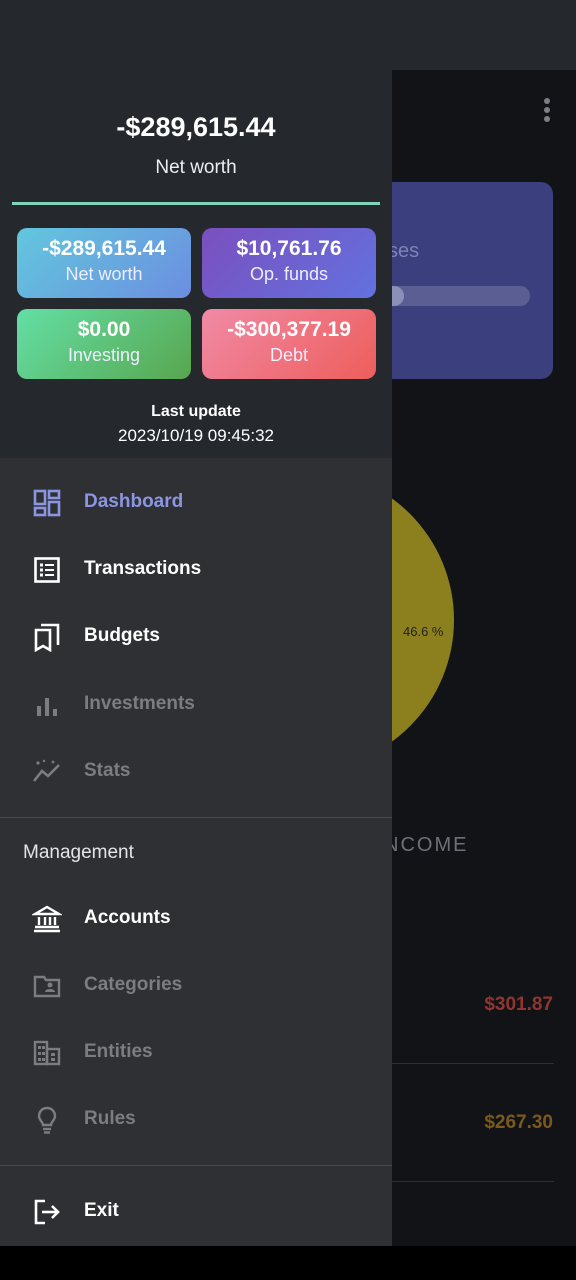  What do you see at coordinates (78, 852) in the screenshot?
I see `management-section-title: Management` at bounding box center [78, 852].